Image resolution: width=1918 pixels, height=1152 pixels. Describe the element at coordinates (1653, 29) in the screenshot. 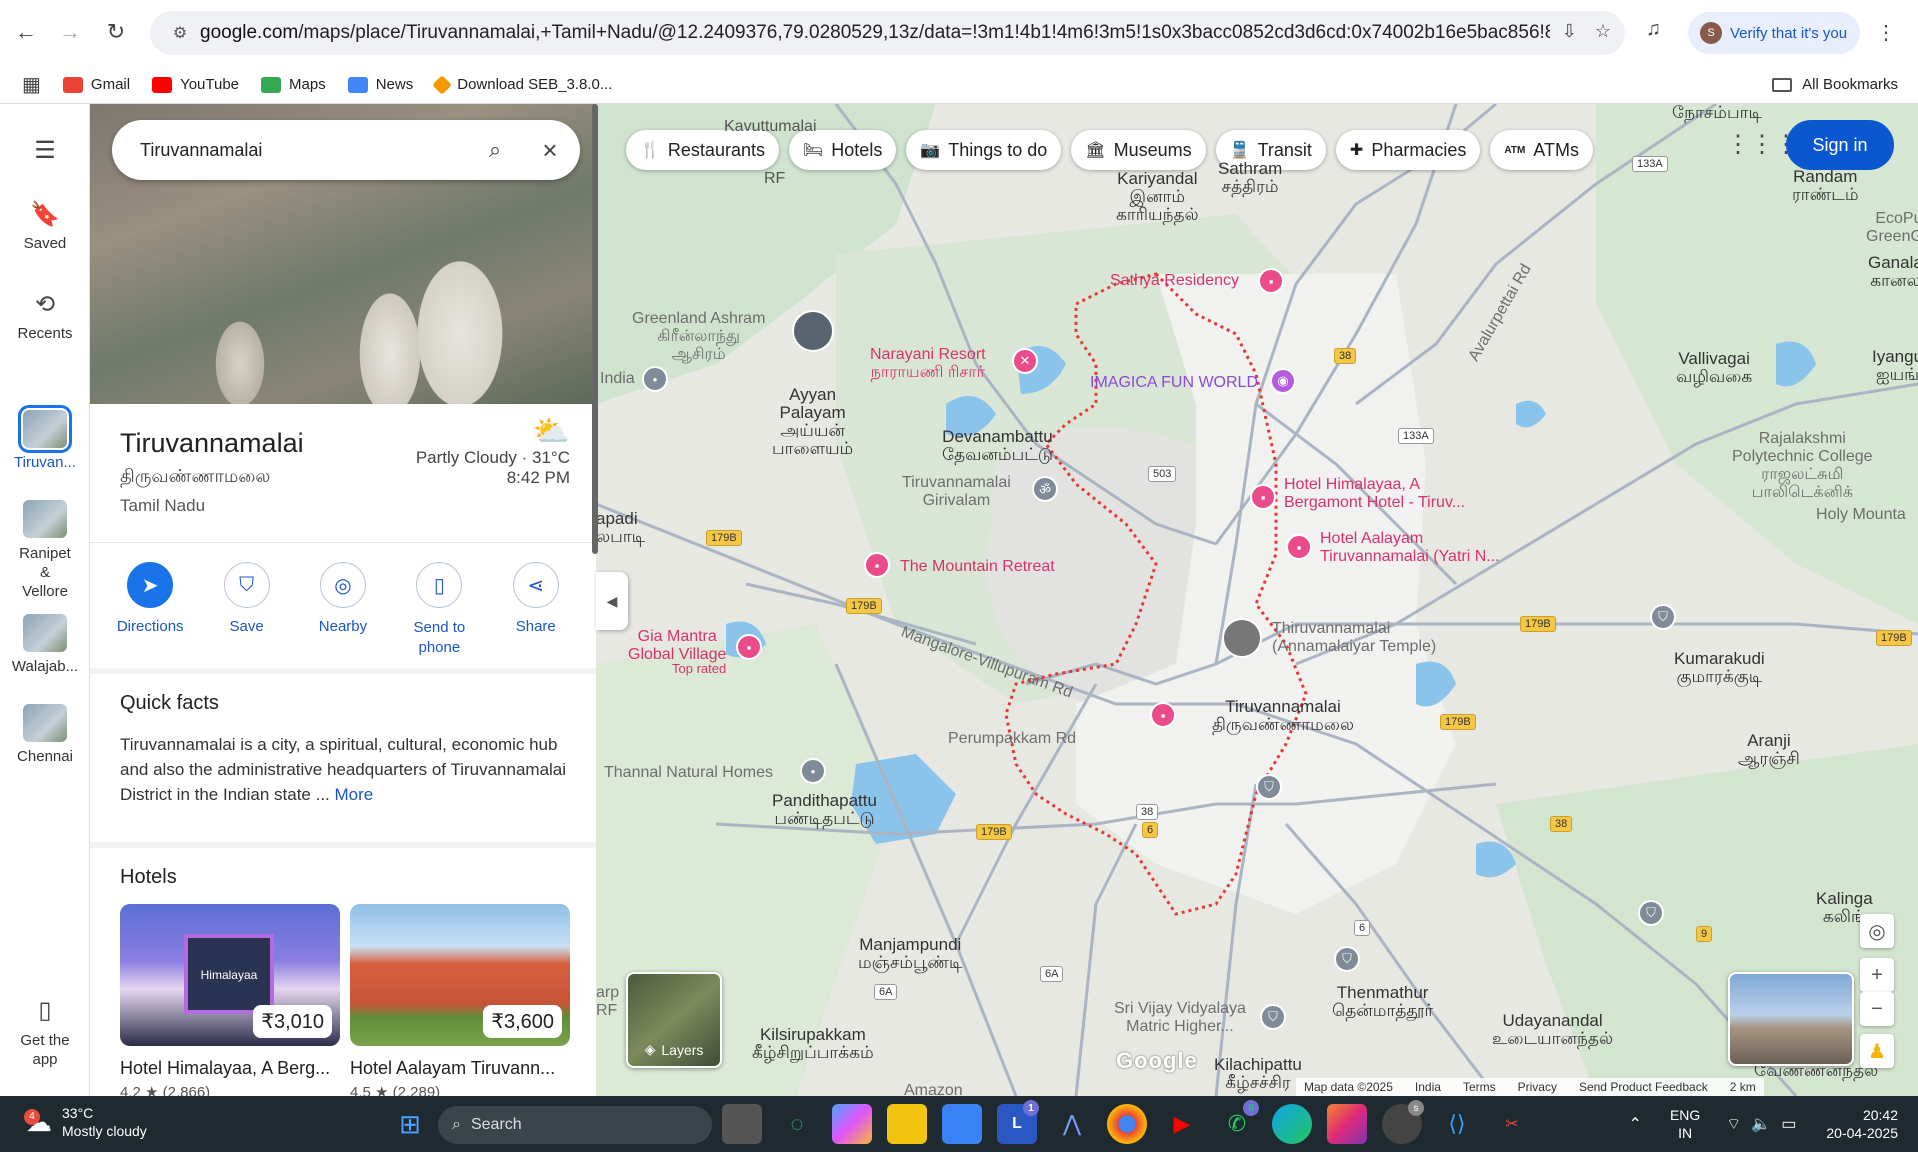

I see `media-control-icon: ♫` at that location.